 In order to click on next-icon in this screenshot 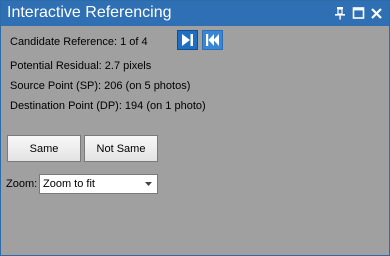, I will do `click(187, 40)`.